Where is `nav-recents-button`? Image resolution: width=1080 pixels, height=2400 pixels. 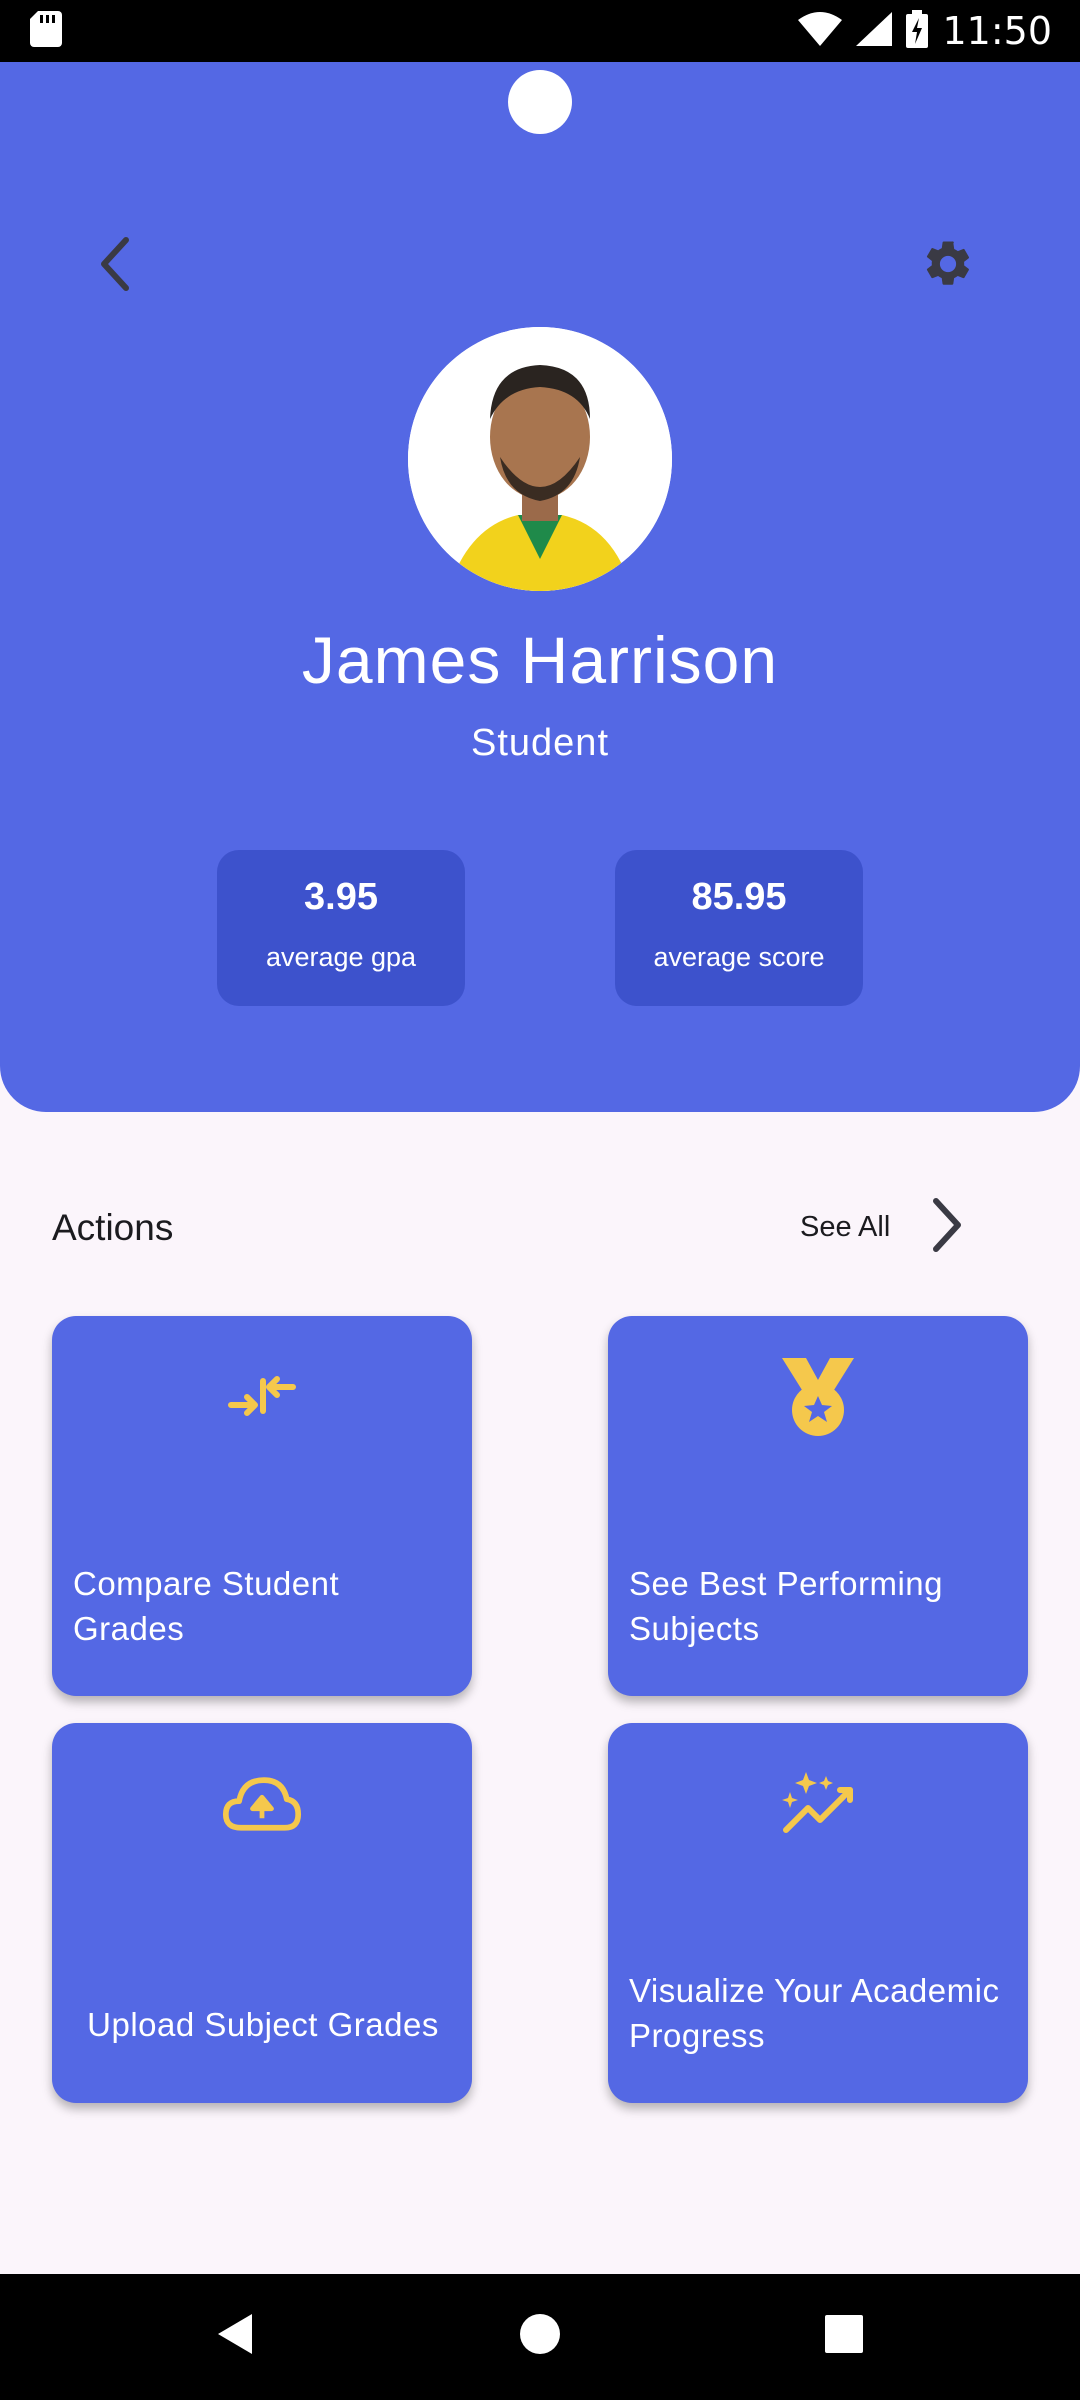 nav-recents-button is located at coordinates (844, 2336).